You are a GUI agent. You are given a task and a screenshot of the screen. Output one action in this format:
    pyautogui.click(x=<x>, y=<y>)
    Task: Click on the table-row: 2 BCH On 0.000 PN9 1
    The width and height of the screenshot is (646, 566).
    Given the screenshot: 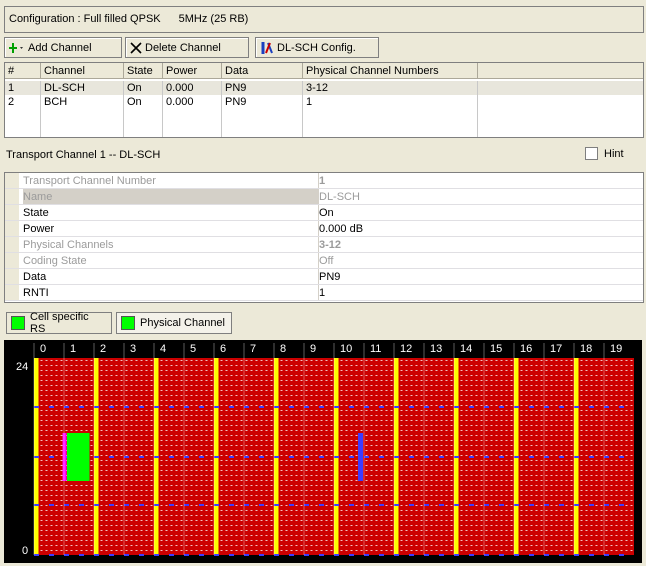 What is the action you would take?
    pyautogui.click(x=324, y=102)
    